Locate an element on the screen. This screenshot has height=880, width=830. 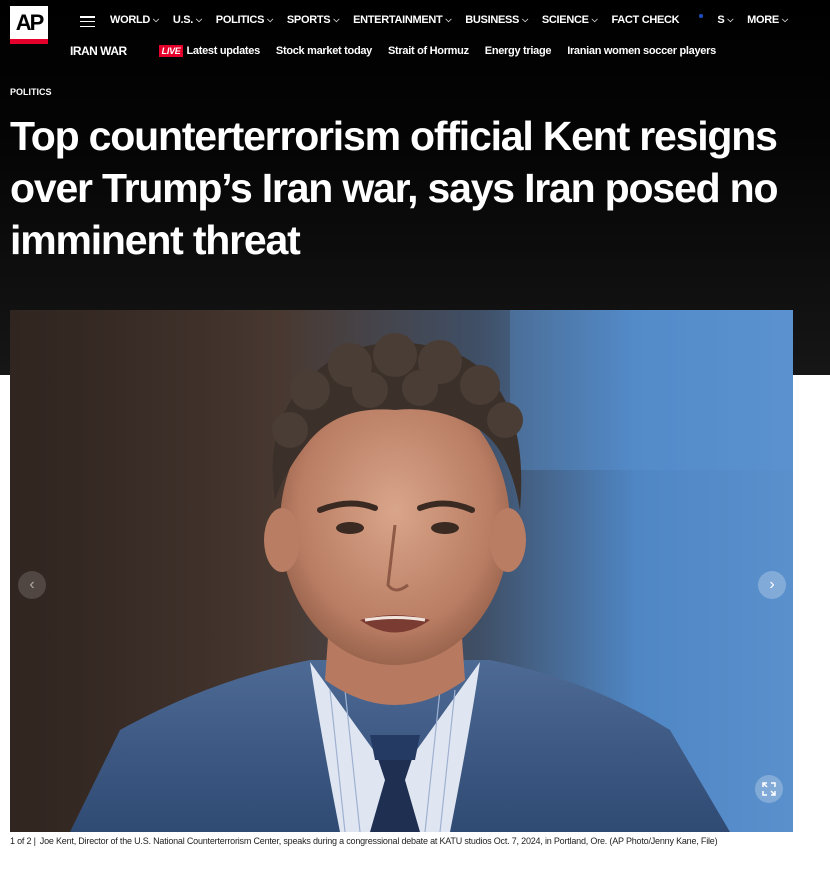
subnav-label: Iranian women soccer players is located at coordinates (641, 51).